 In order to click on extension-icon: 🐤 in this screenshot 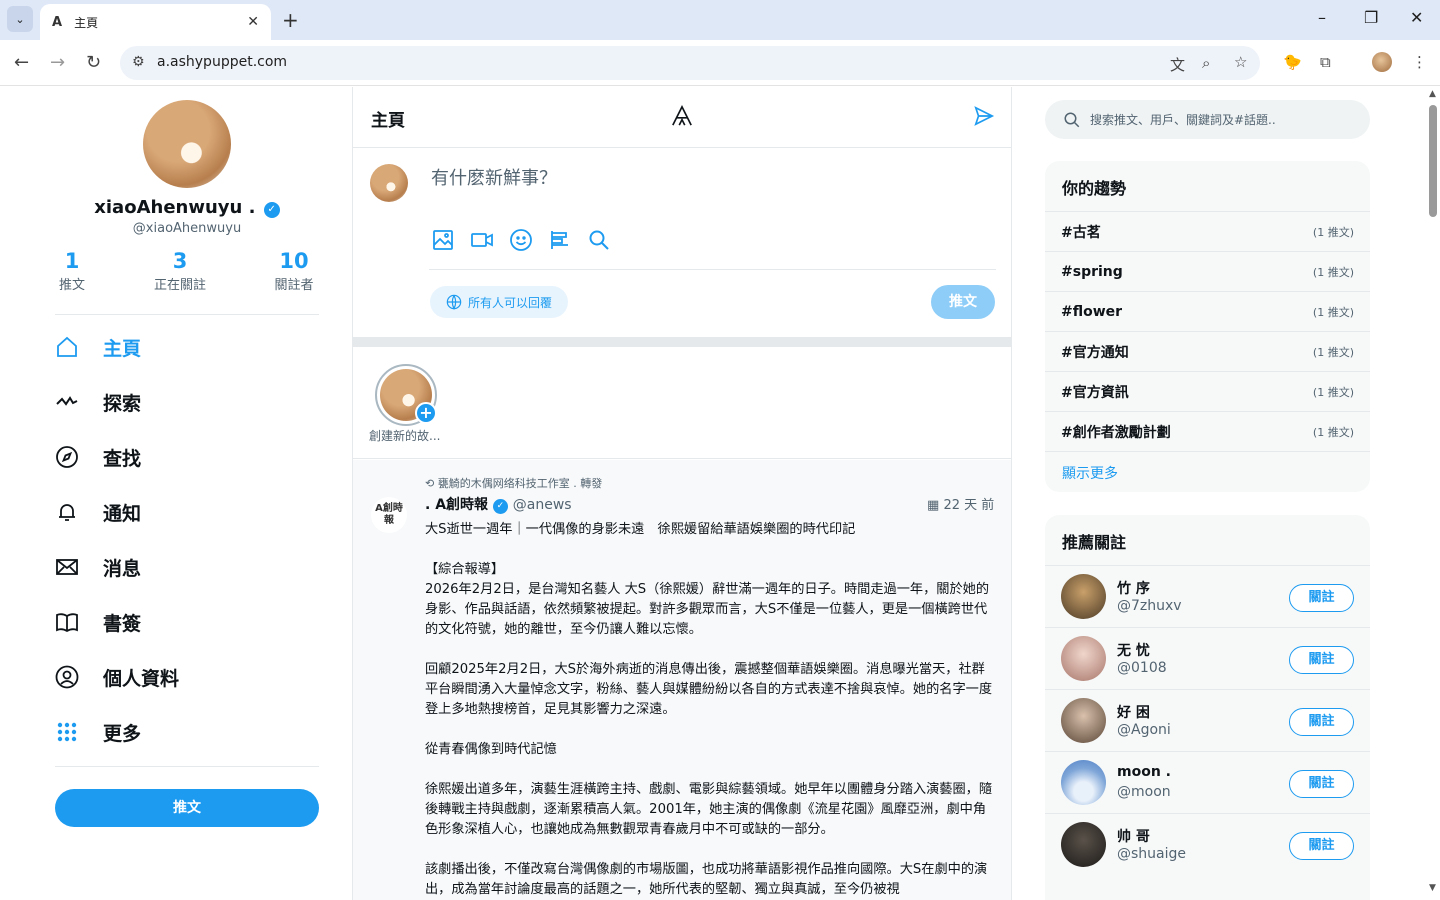, I will do `click(1292, 62)`.